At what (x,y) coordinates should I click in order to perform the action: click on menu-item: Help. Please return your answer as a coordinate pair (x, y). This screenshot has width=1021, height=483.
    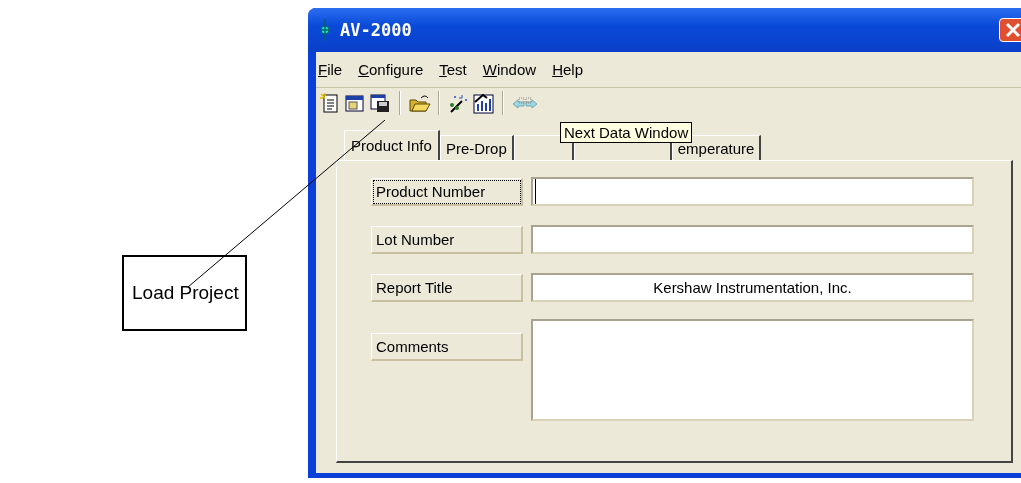
    Looking at the image, I should click on (567, 69).